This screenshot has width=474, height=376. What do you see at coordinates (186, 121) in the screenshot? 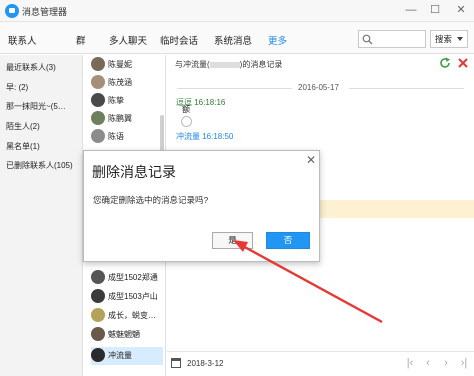
I see `emoji-icon` at bounding box center [186, 121].